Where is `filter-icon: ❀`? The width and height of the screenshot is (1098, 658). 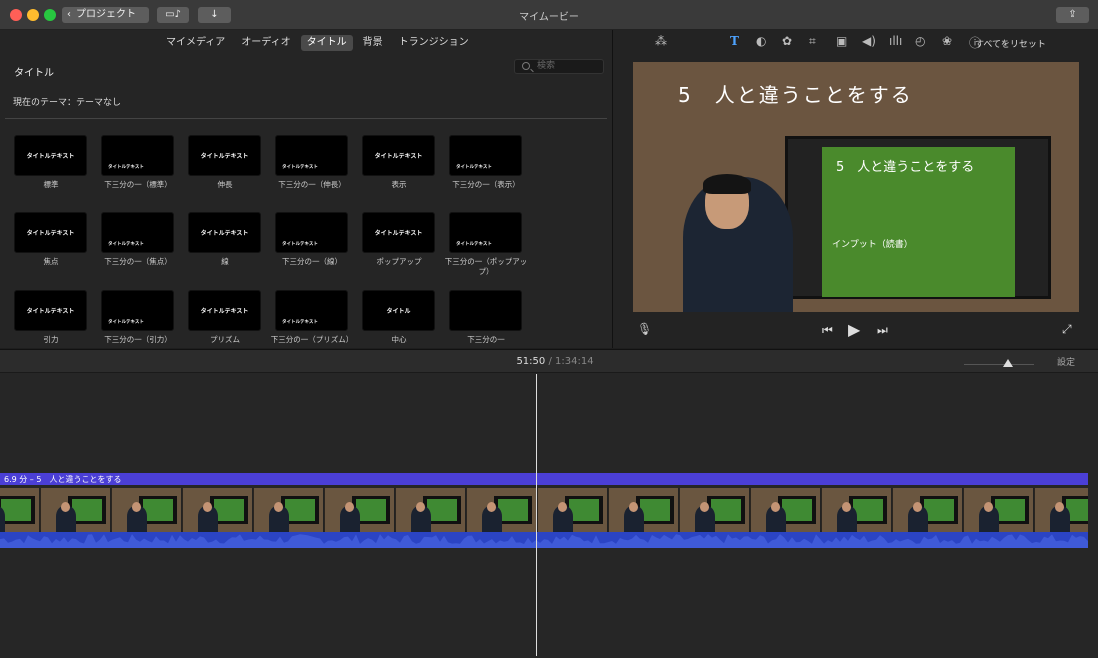 filter-icon: ❀ is located at coordinates (947, 41).